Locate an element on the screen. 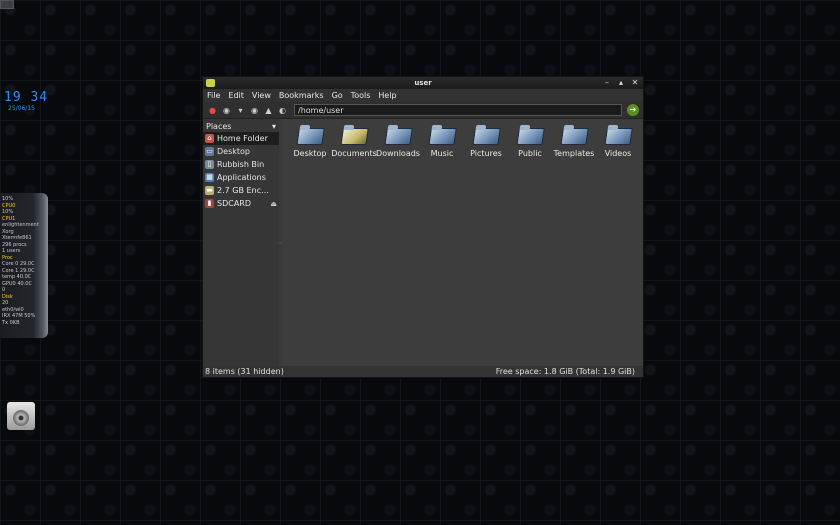  folder-label: Templates is located at coordinates (574, 153).